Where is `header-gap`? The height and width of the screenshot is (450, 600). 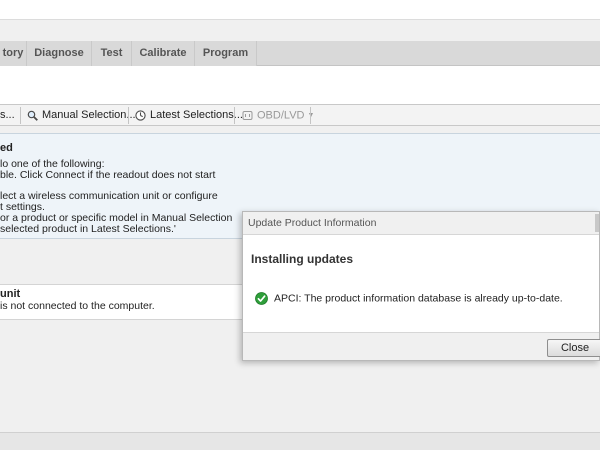 header-gap is located at coordinates (300, 30).